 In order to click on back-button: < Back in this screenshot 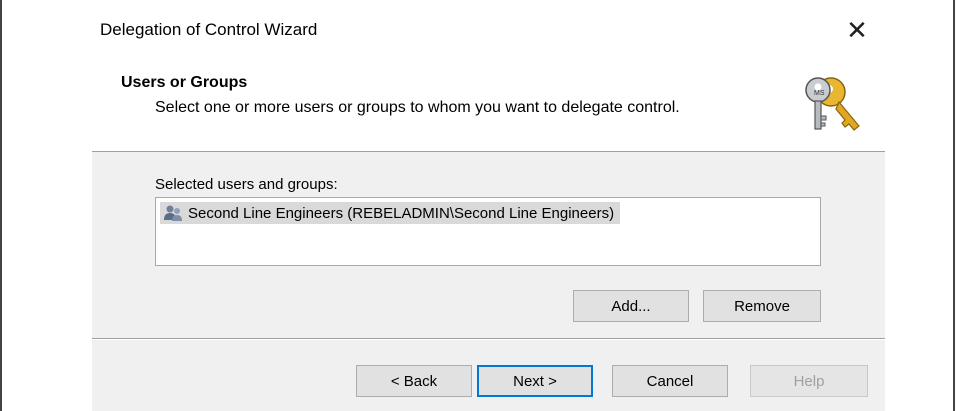, I will do `click(414, 381)`.